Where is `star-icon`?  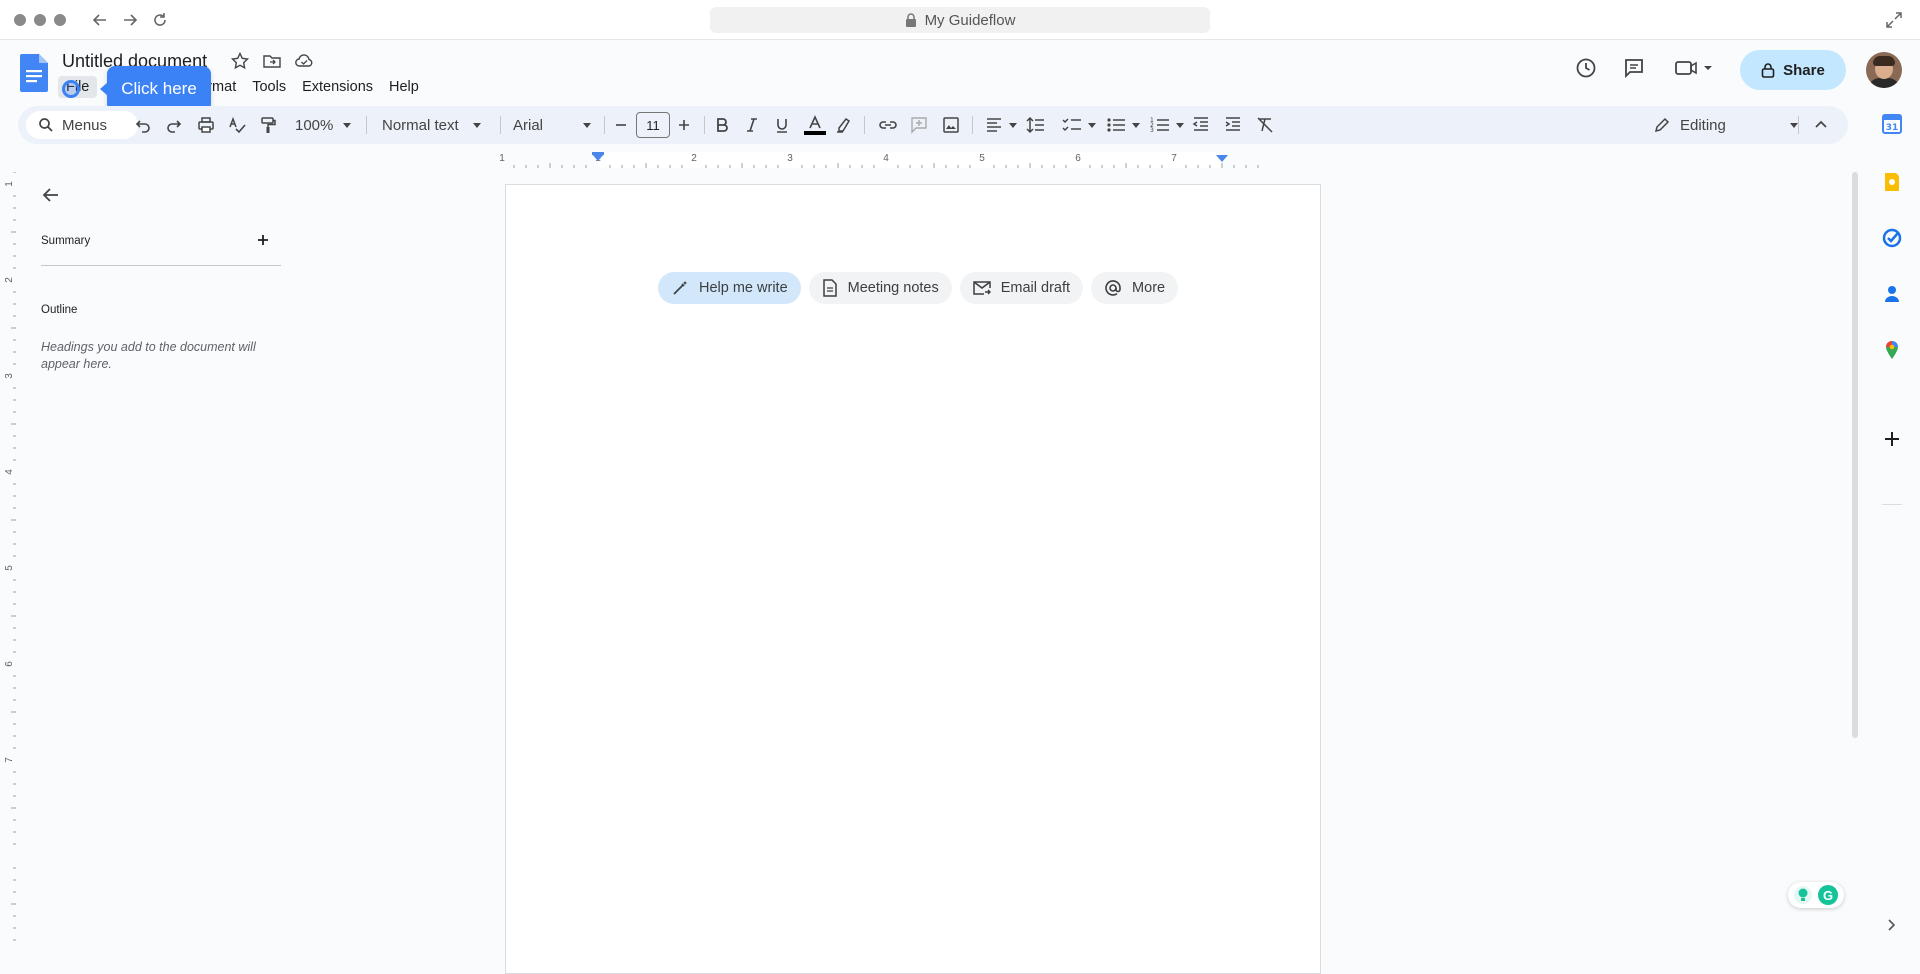 star-icon is located at coordinates (240, 61).